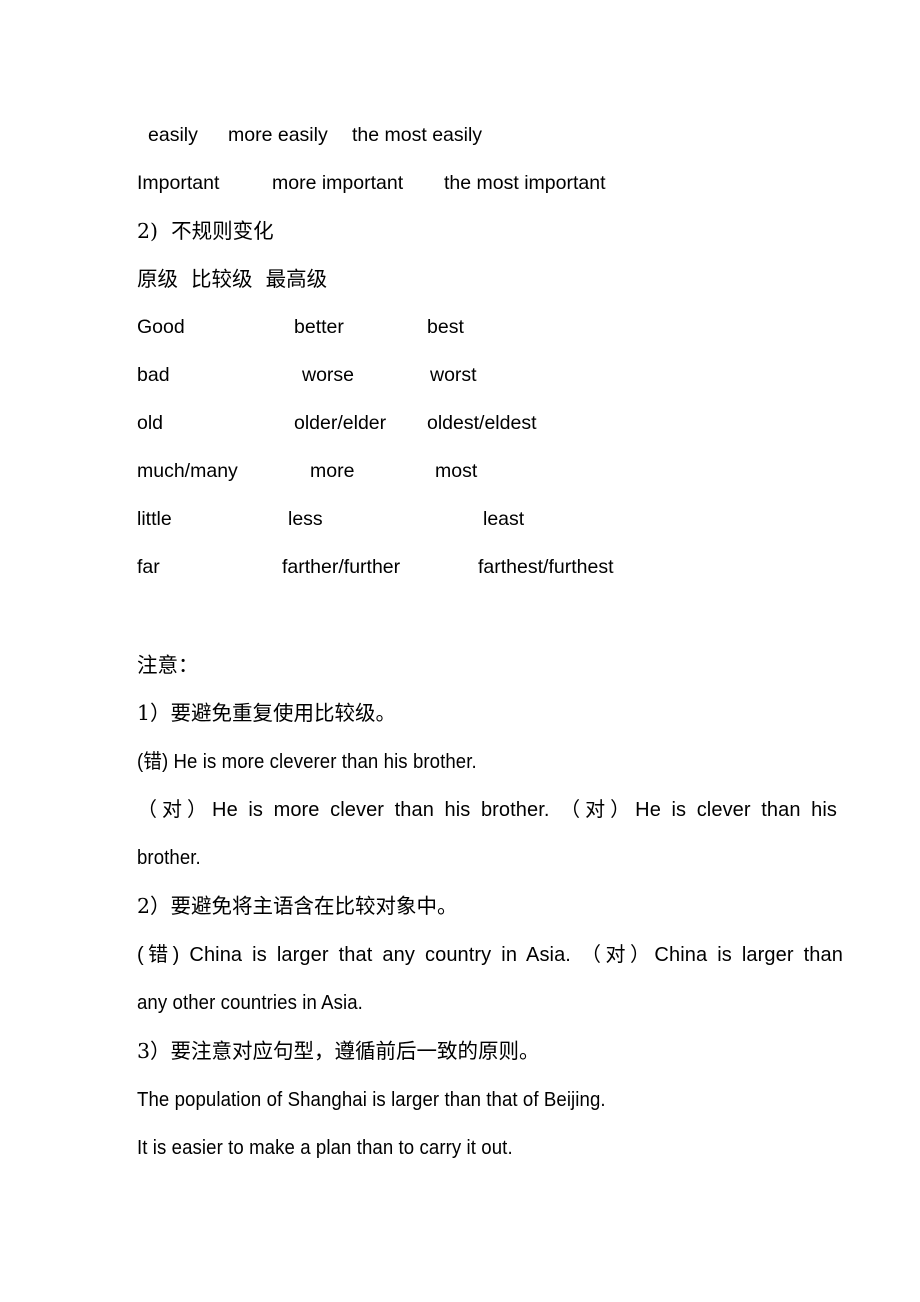  I want to click on table-row: old older/elder oldest/eldest, so click(460, 426).